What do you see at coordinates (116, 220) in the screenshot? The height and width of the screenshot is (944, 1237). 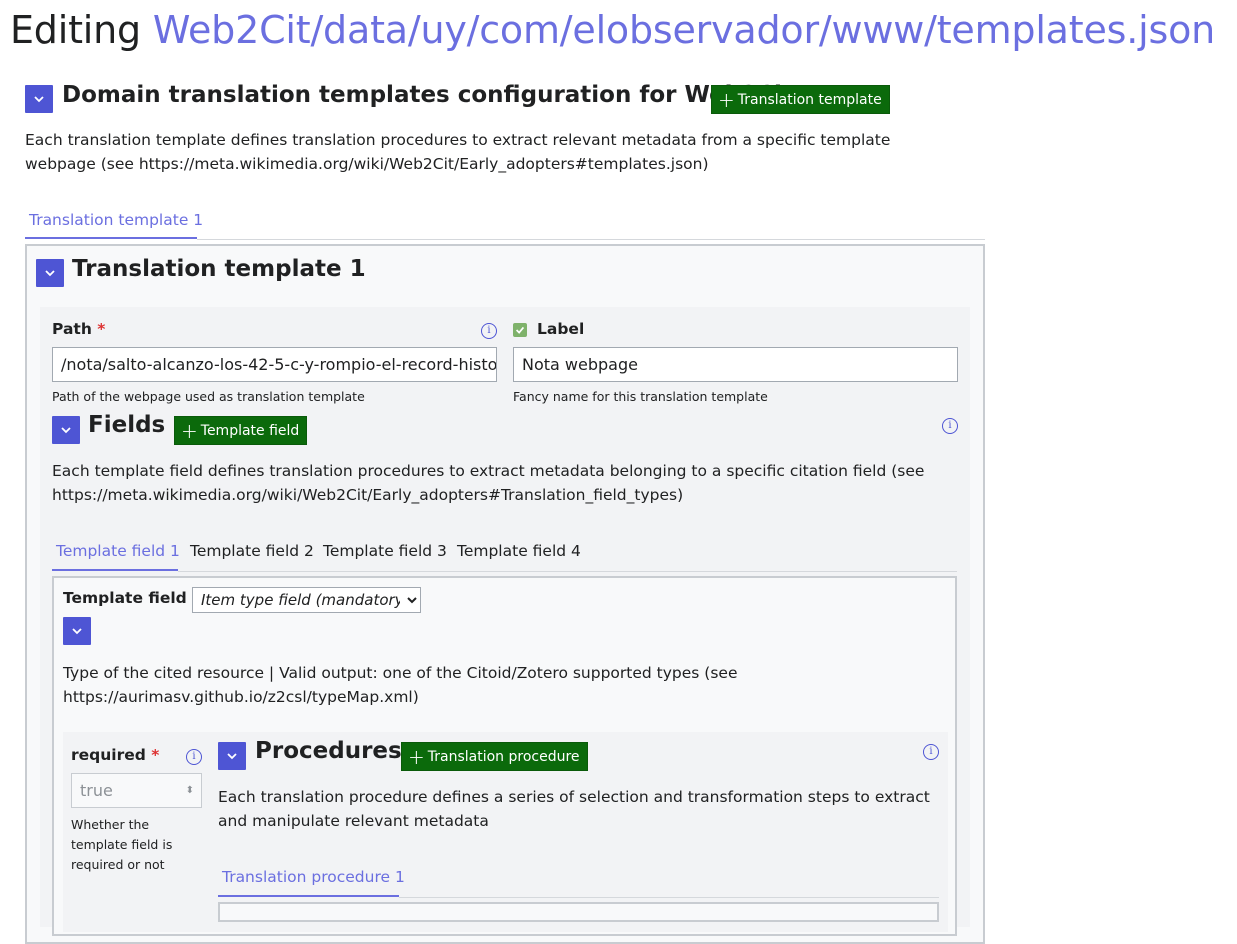 I see `tab-translation-template-1: Translation template 1` at bounding box center [116, 220].